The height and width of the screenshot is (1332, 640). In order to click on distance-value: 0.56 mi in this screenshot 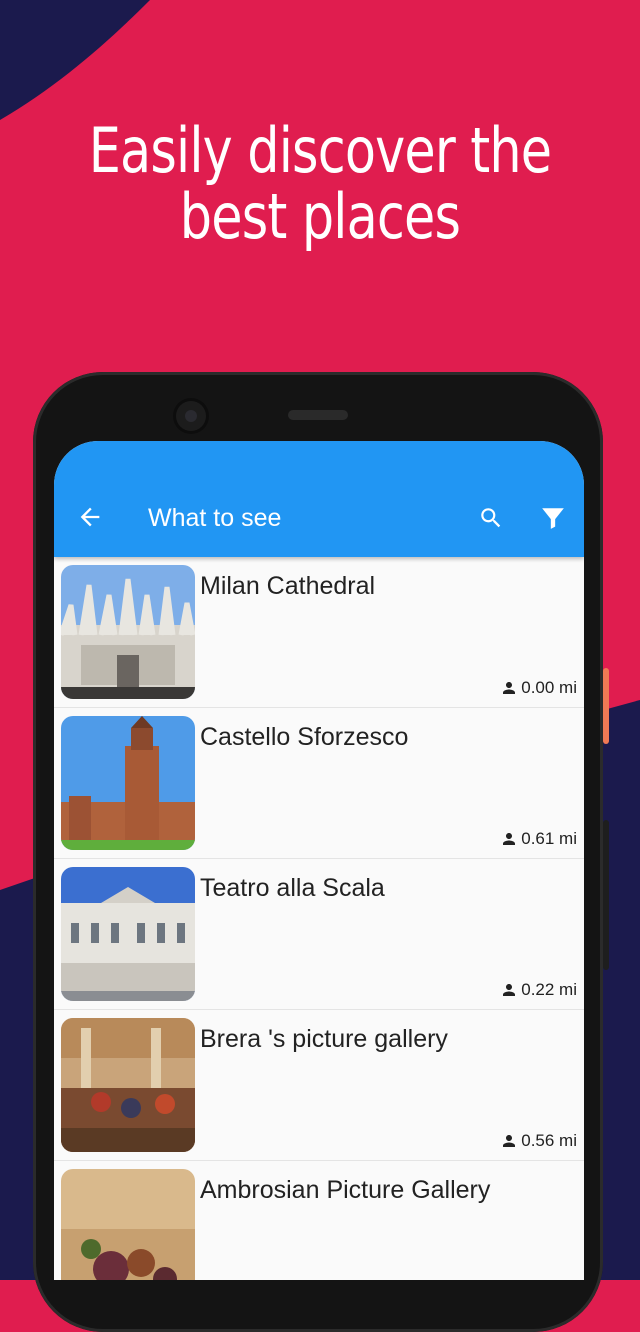, I will do `click(549, 1140)`.